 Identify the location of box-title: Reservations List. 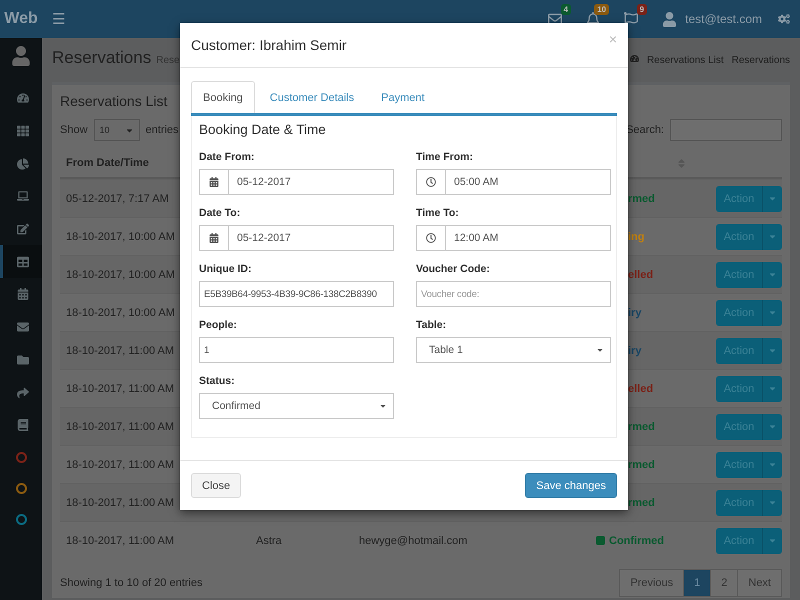
(114, 101).